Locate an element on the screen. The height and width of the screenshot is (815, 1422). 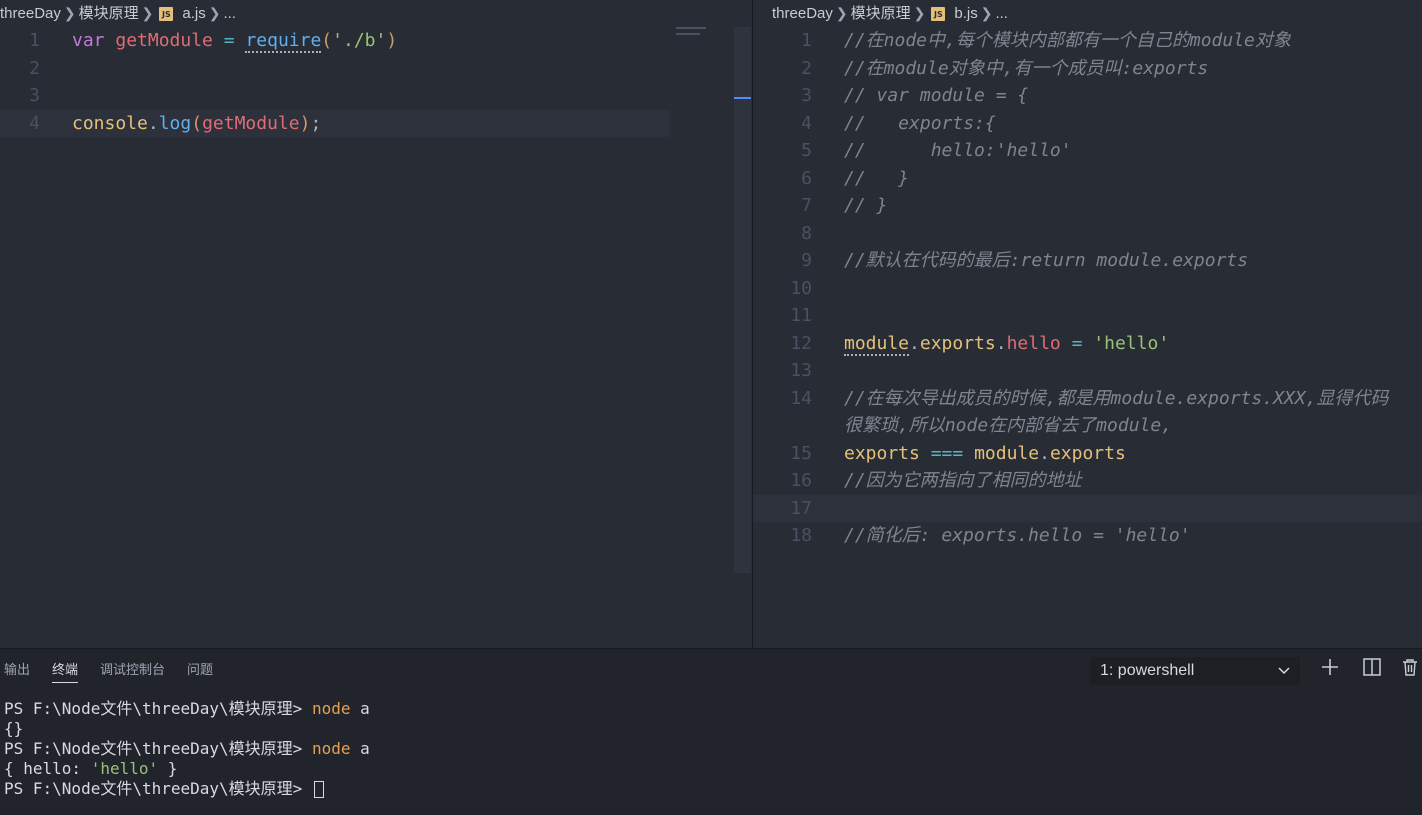
terminal-text: 'hello' is located at coordinates (124, 768).